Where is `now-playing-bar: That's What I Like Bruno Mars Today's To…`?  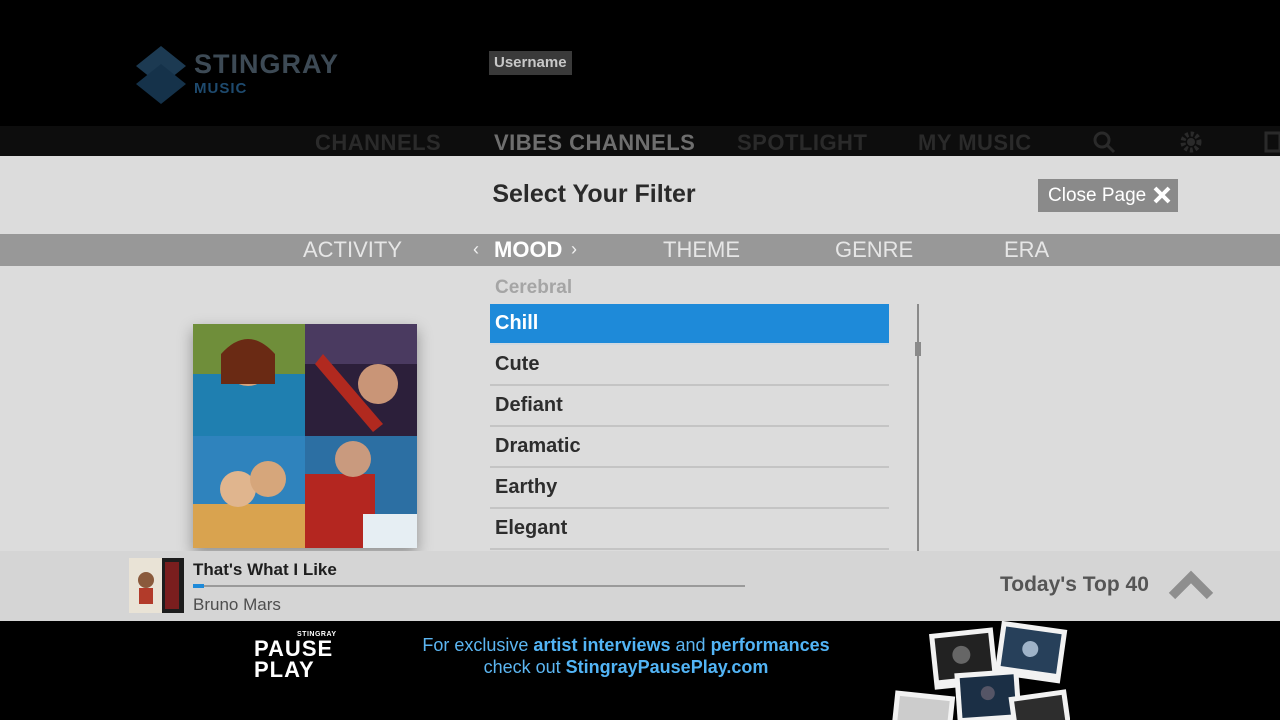
now-playing-bar: That's What I Like Bruno Mars Today's To… is located at coordinates (640, 586).